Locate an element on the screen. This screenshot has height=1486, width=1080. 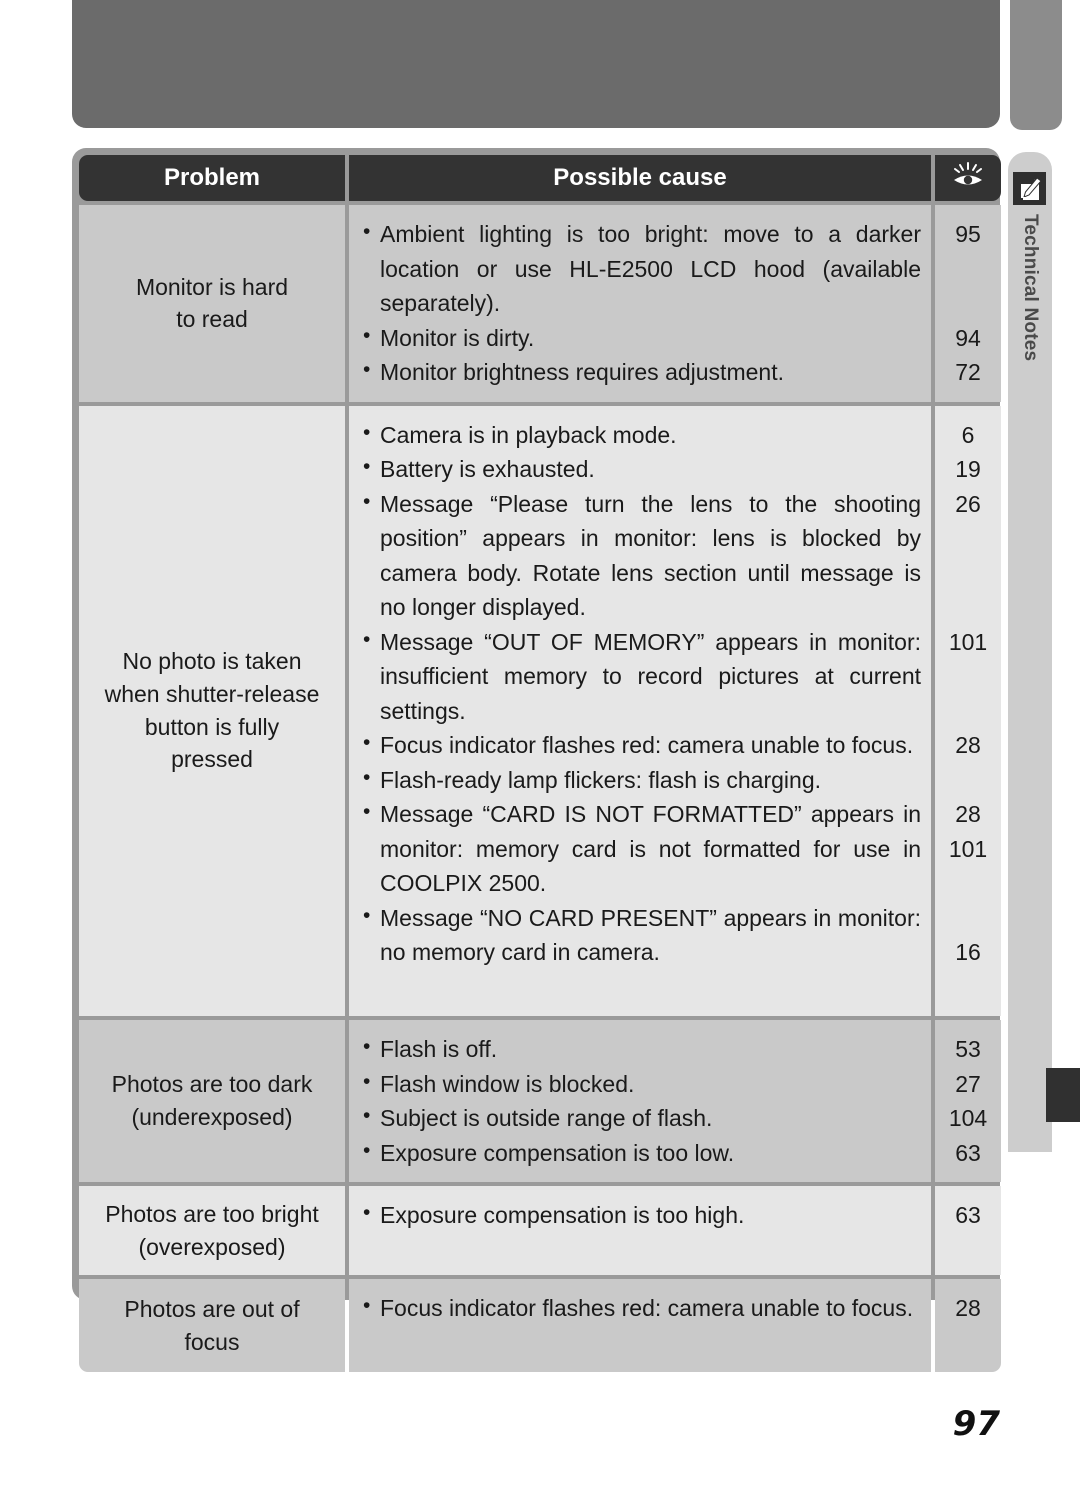
cause-item: Camera is in playback mode. is located at coordinates (642, 435).